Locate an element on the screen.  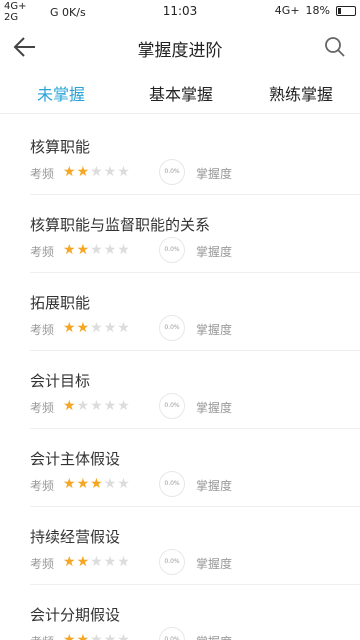
list-item: 会计分期假设 考频 ★★★★★ 0.0% 掌握度 is located at coordinates (180, 612).